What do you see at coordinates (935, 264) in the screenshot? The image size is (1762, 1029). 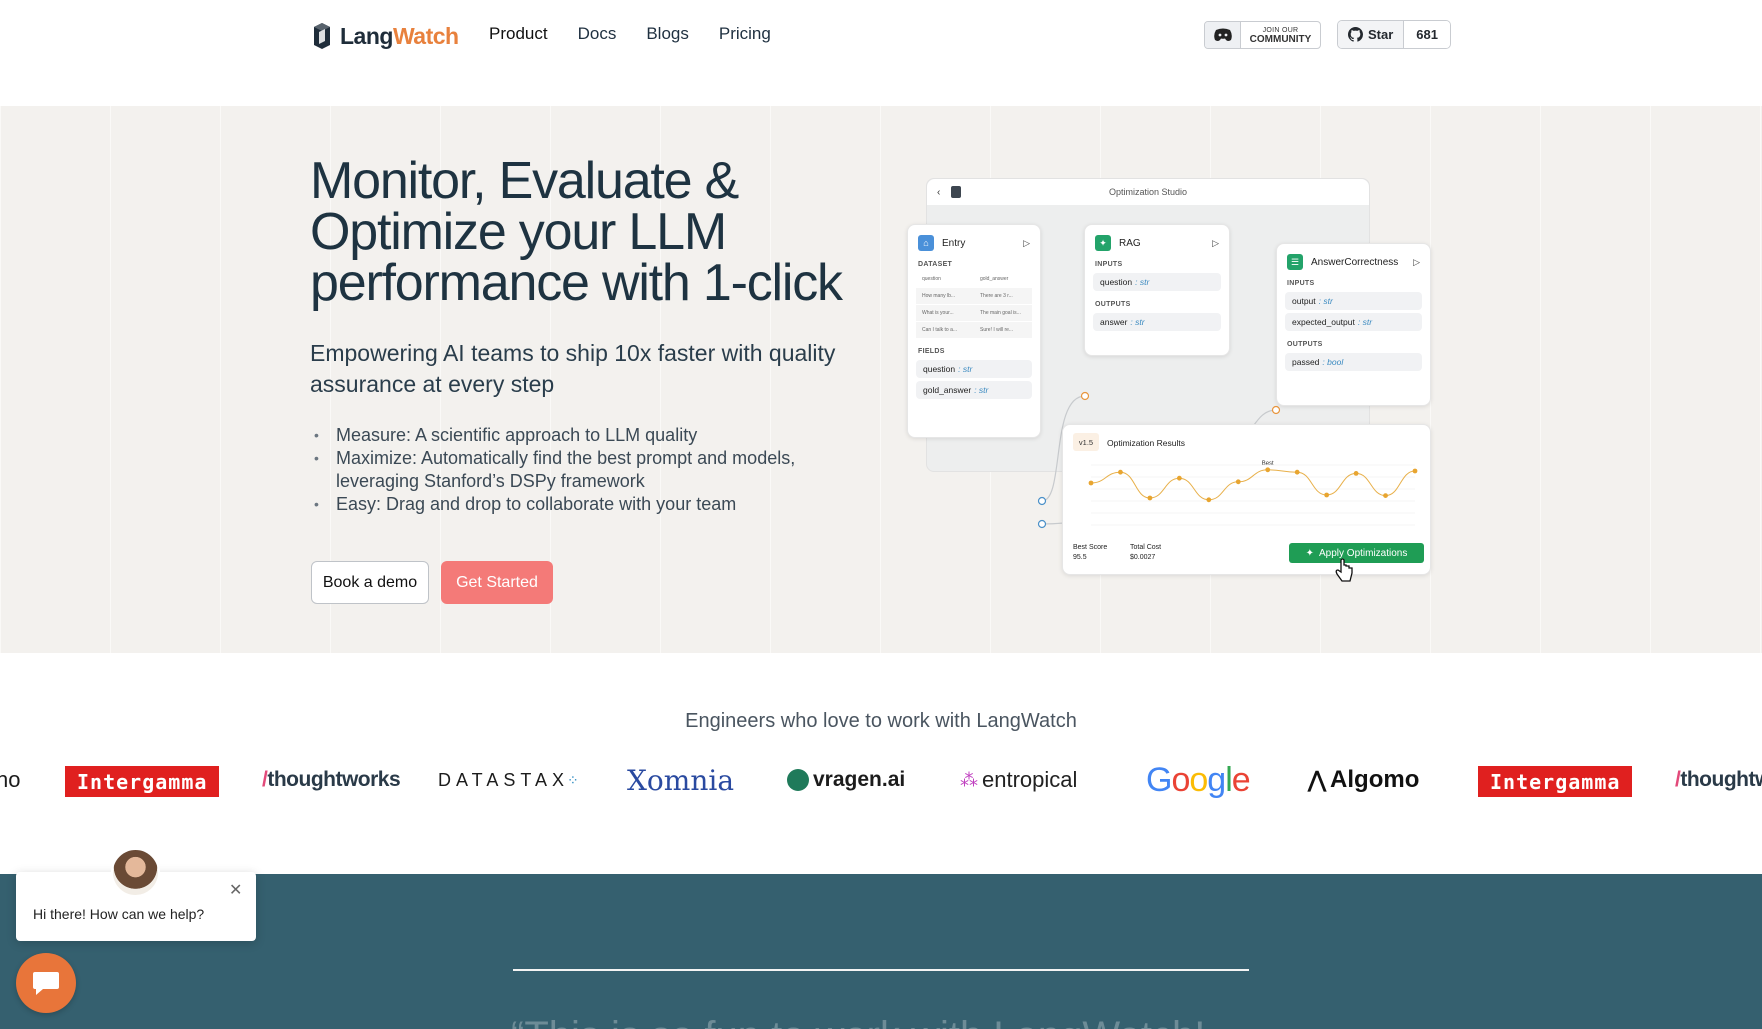 I see `dataset-label: DATASET` at bounding box center [935, 264].